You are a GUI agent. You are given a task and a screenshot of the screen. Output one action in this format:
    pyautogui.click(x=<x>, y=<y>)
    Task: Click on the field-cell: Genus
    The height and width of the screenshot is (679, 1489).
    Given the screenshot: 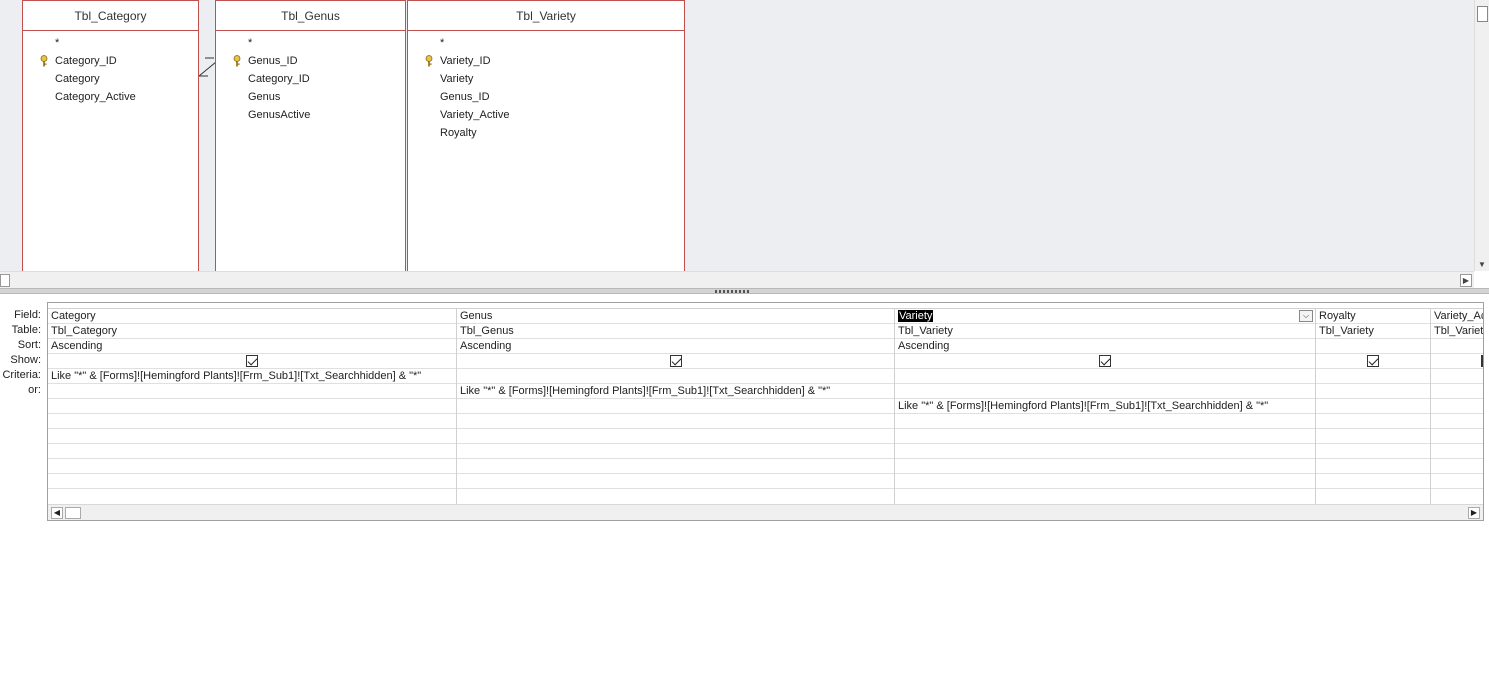 What is the action you would take?
    pyautogui.click(x=675, y=316)
    